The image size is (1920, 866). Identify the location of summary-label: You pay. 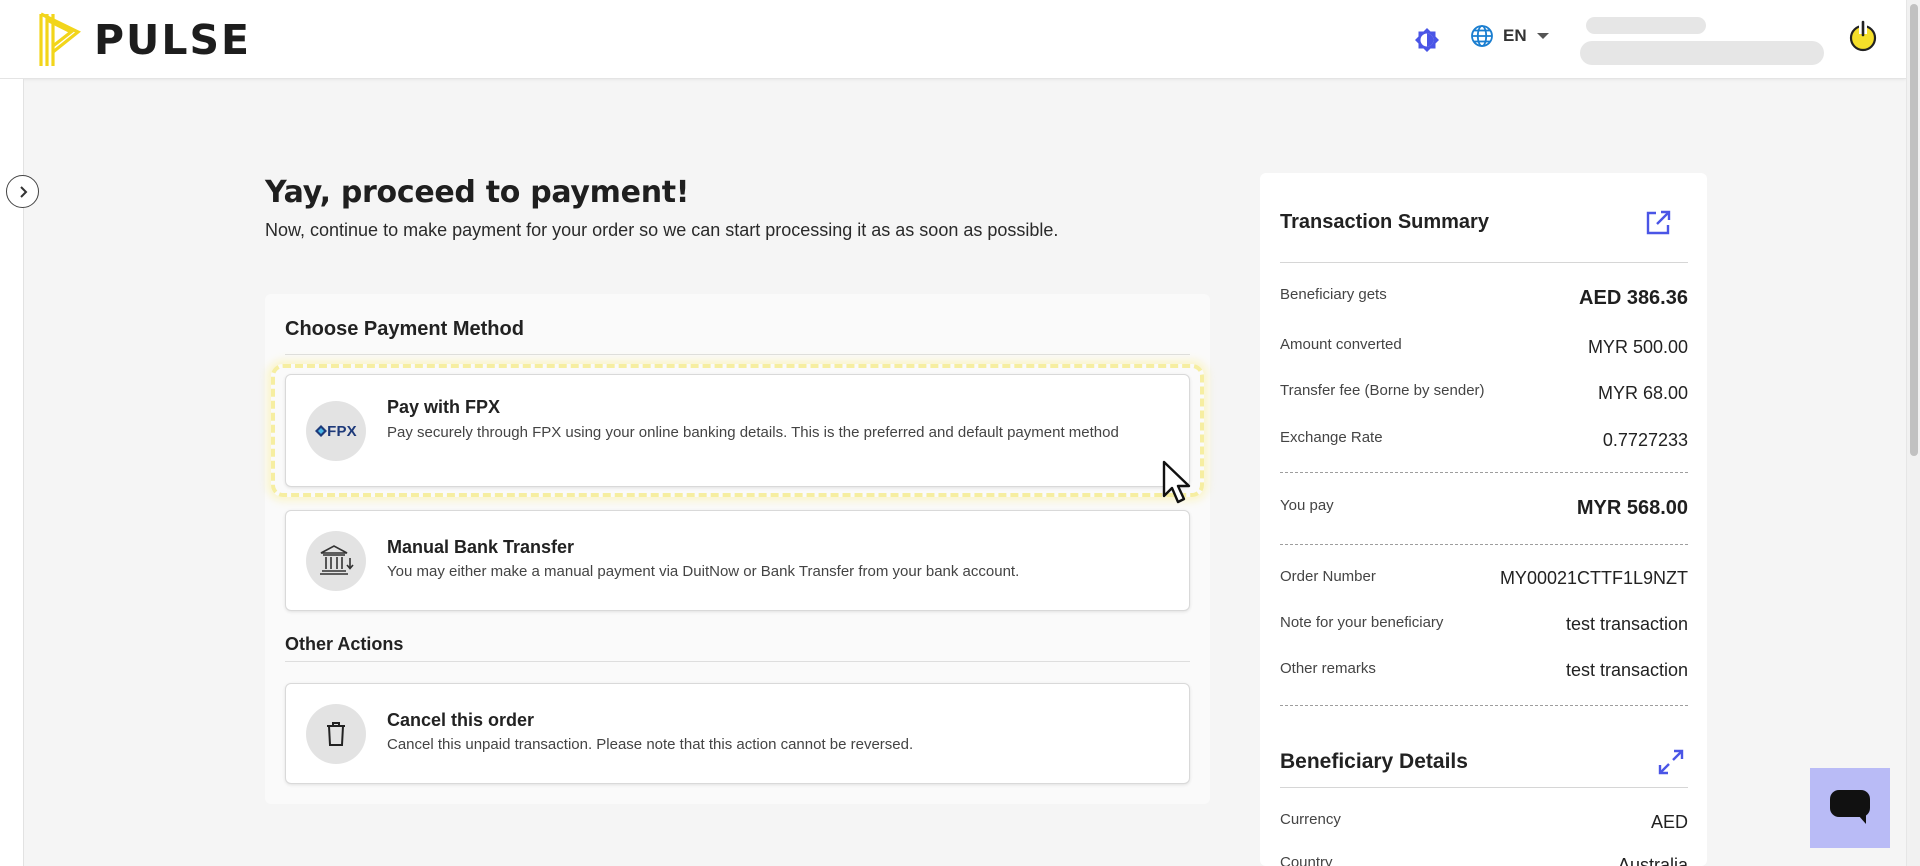
(1307, 505).